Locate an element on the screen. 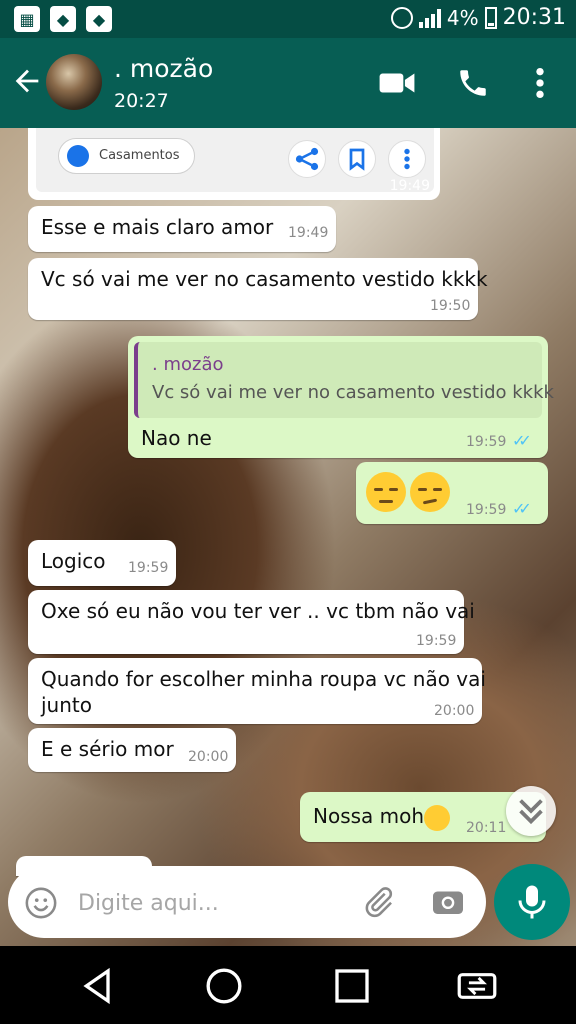  notification-icon: ▦ is located at coordinates (27, 19).